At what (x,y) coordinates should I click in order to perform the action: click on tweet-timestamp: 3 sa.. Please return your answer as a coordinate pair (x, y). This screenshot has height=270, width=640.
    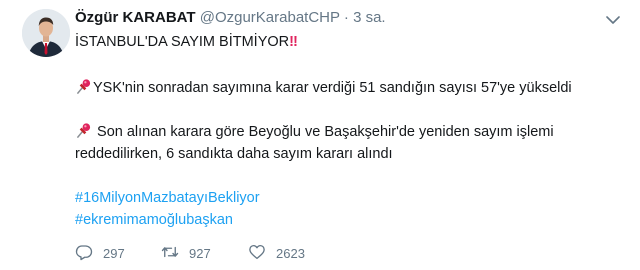
    Looking at the image, I should click on (369, 17).